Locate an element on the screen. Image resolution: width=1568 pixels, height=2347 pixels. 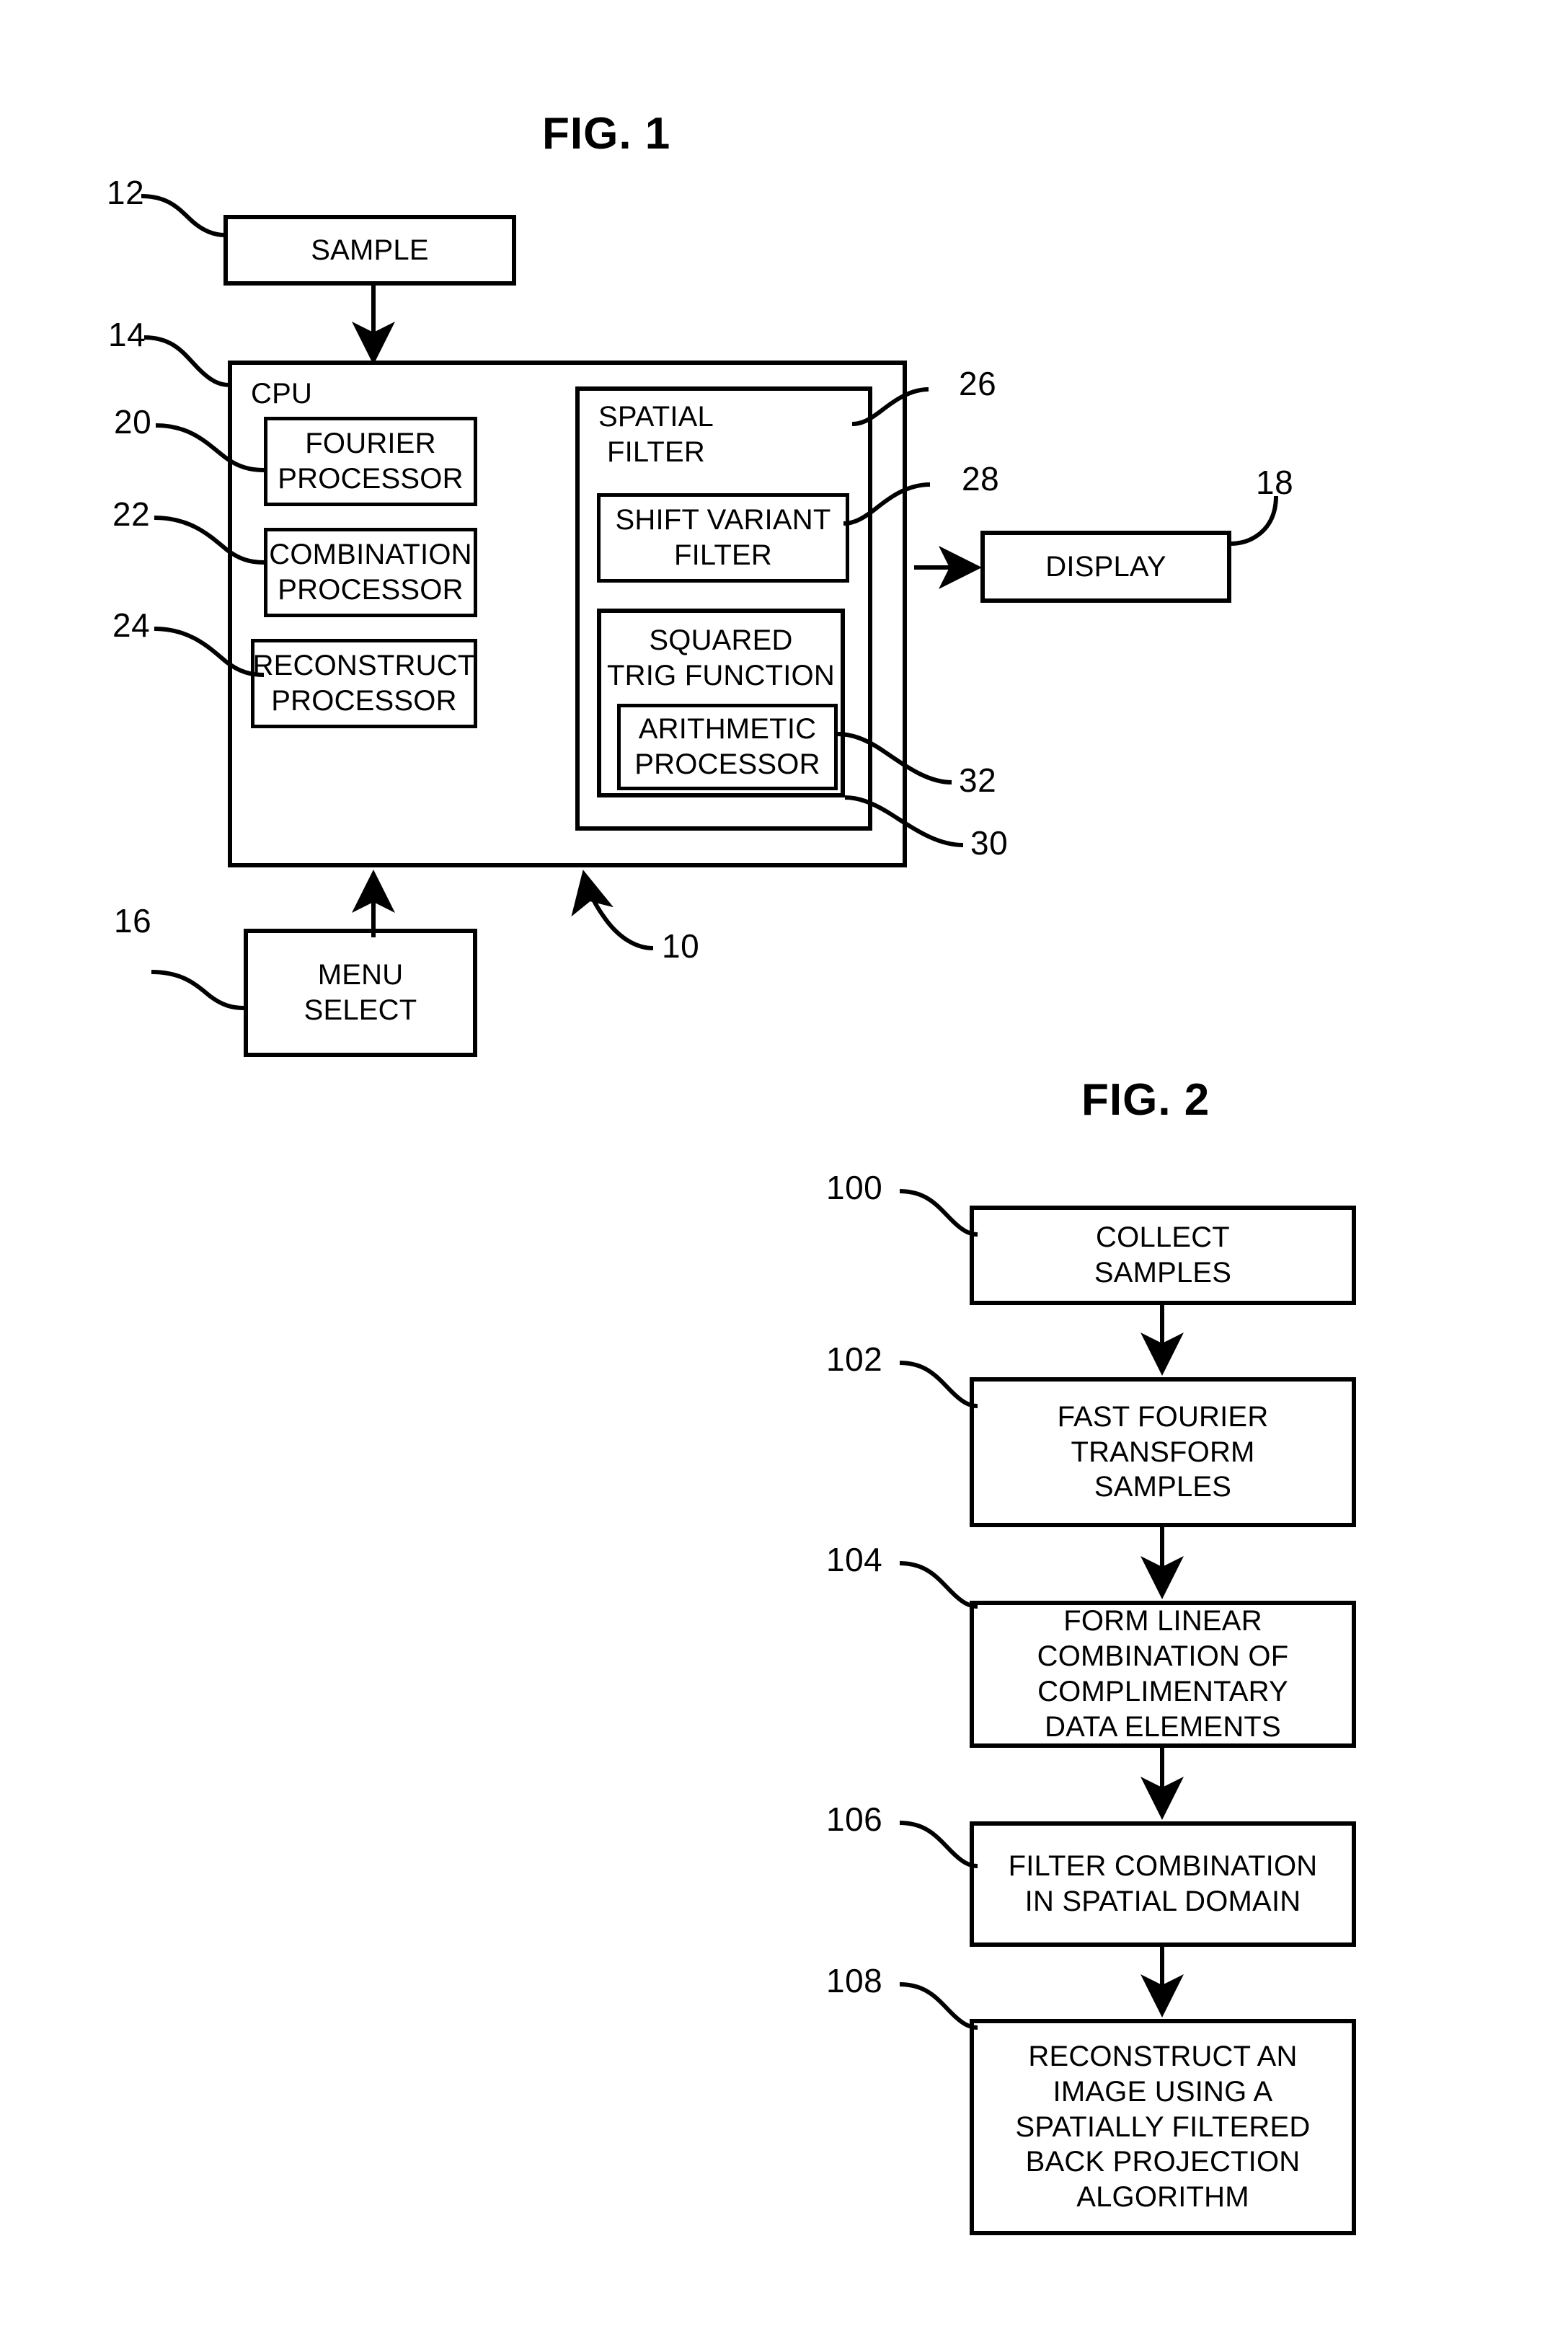
block-display-label: DISPLAY is located at coordinates (1105, 566).